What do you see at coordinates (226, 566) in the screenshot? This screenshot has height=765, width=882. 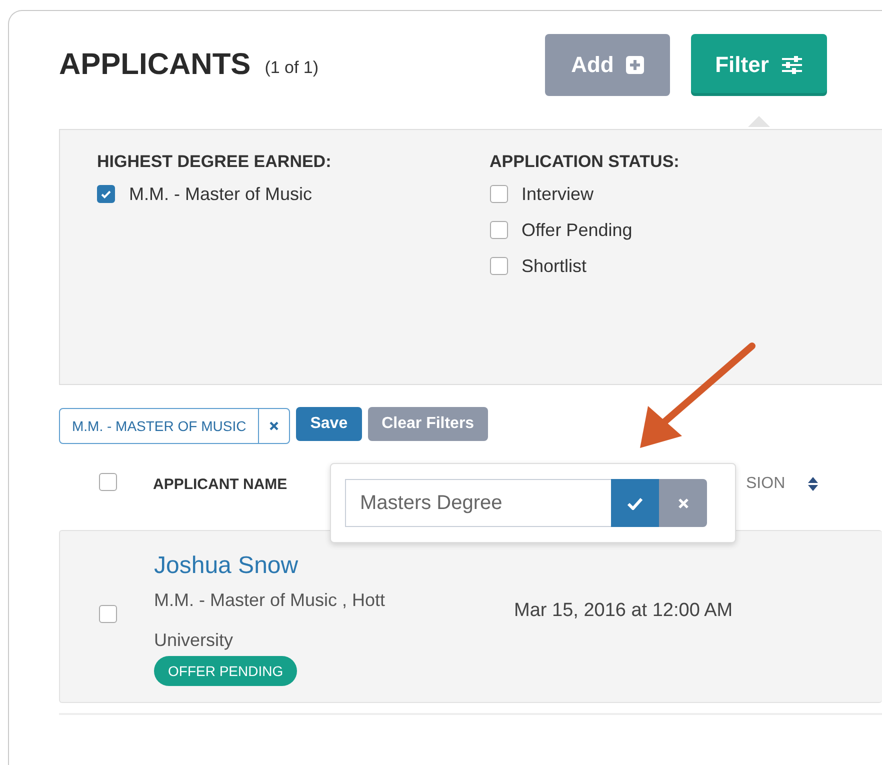 I see `applicant-name-link: Joshua Snow` at bounding box center [226, 566].